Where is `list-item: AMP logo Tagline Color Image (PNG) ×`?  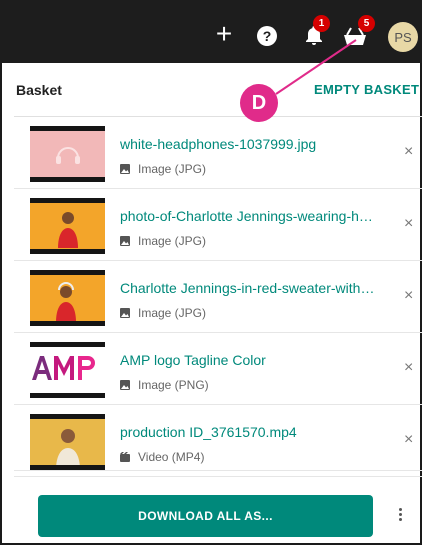
list-item: AMP logo Tagline Color Image (PNG) × is located at coordinates (218, 369).